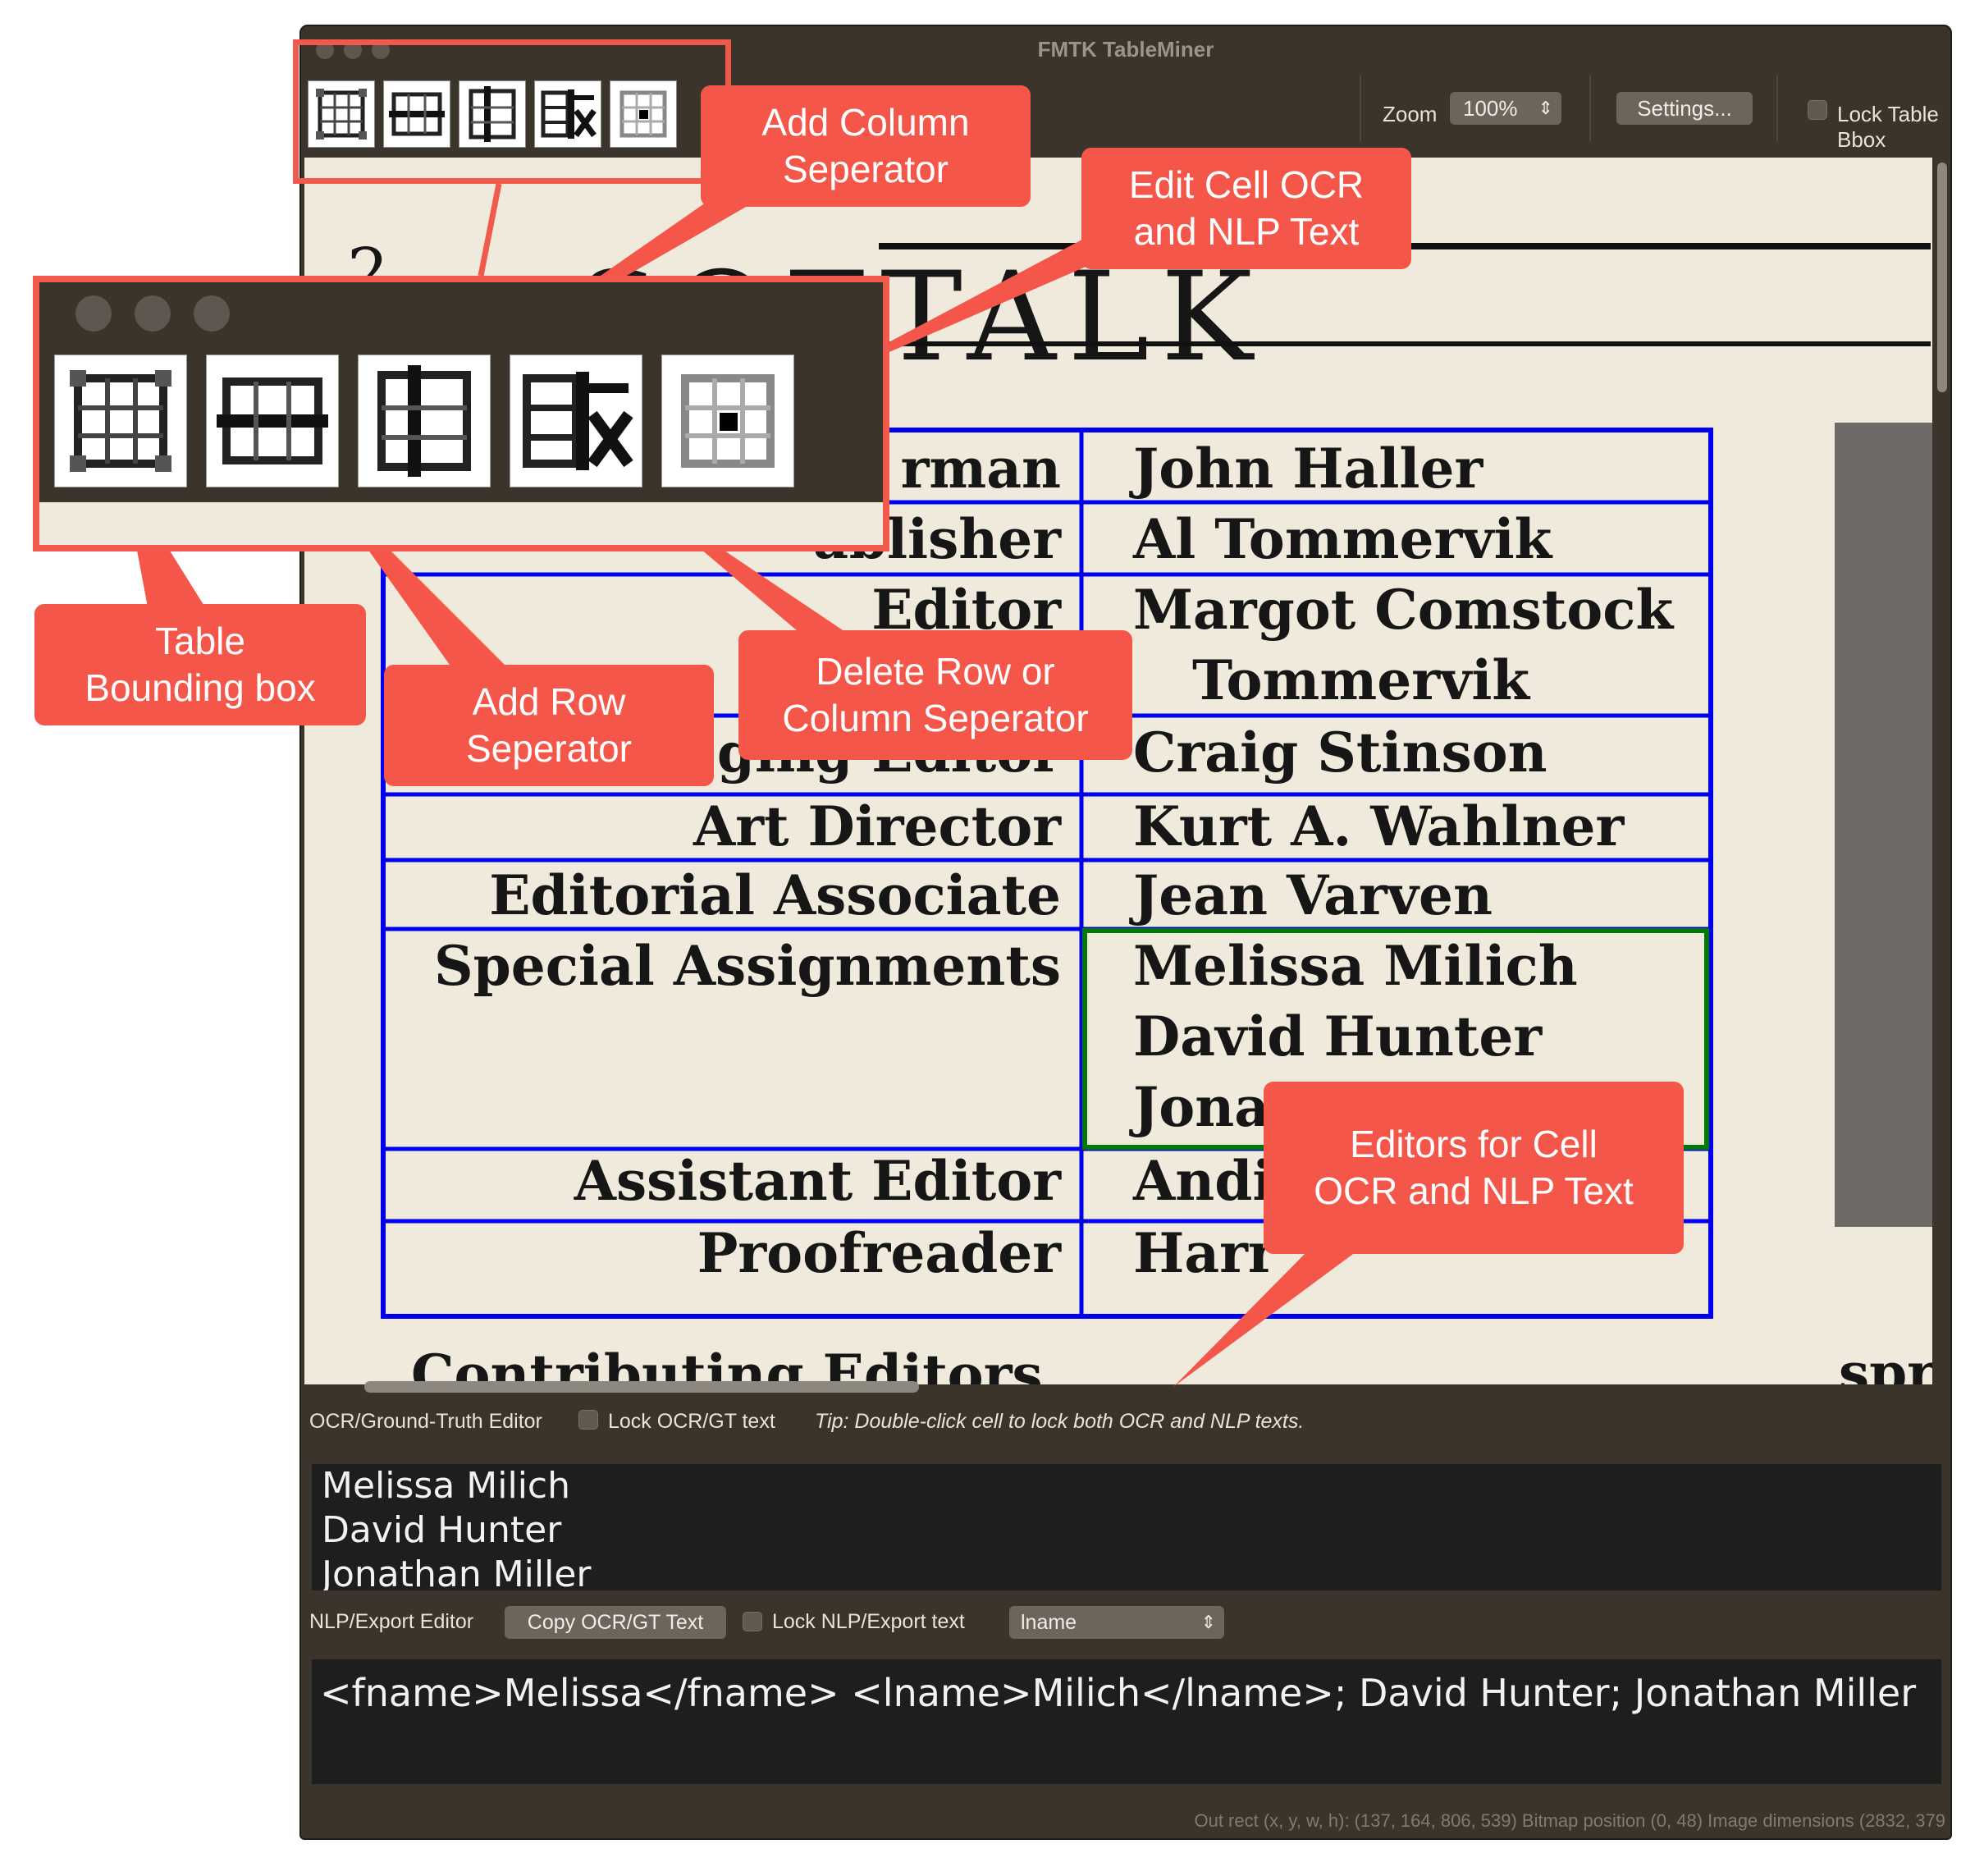 Image resolution: width=1984 pixels, height=1876 pixels. I want to click on delete-separator-icon, so click(578, 421).